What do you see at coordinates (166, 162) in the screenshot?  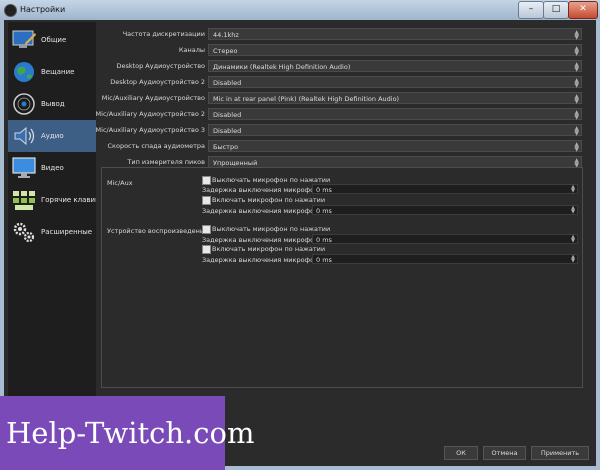 I see `peak-meter-label: Тип измерителя пиков` at bounding box center [166, 162].